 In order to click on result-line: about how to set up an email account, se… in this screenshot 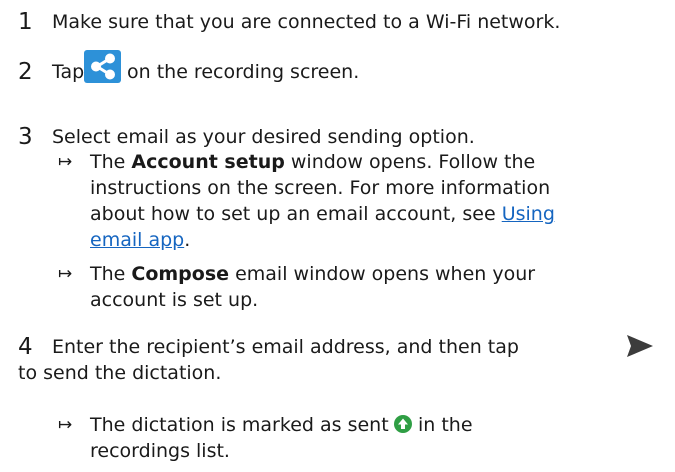, I will do `click(322, 214)`.